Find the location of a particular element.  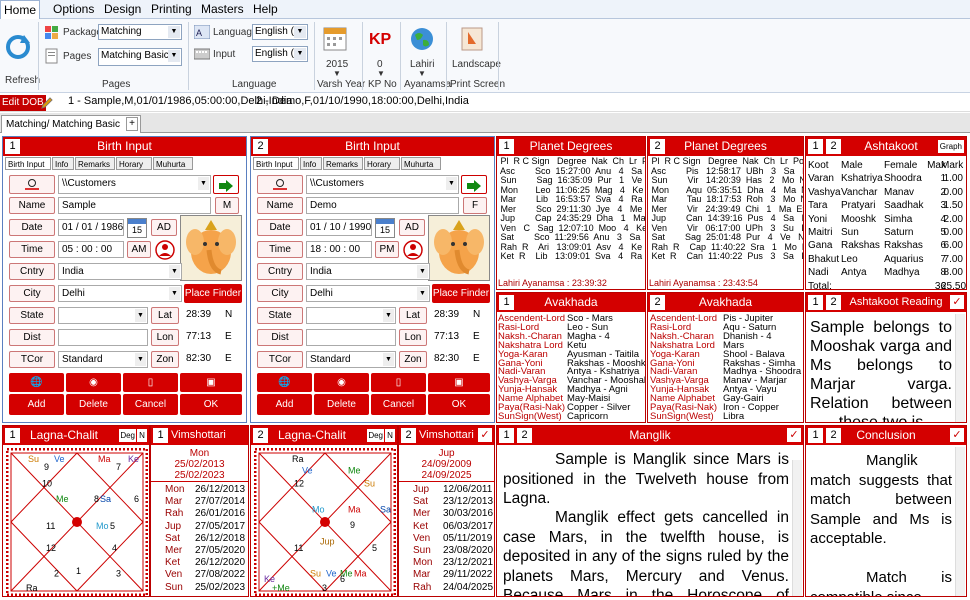

place-finder-button: Place Finder is located at coordinates (461, 293).